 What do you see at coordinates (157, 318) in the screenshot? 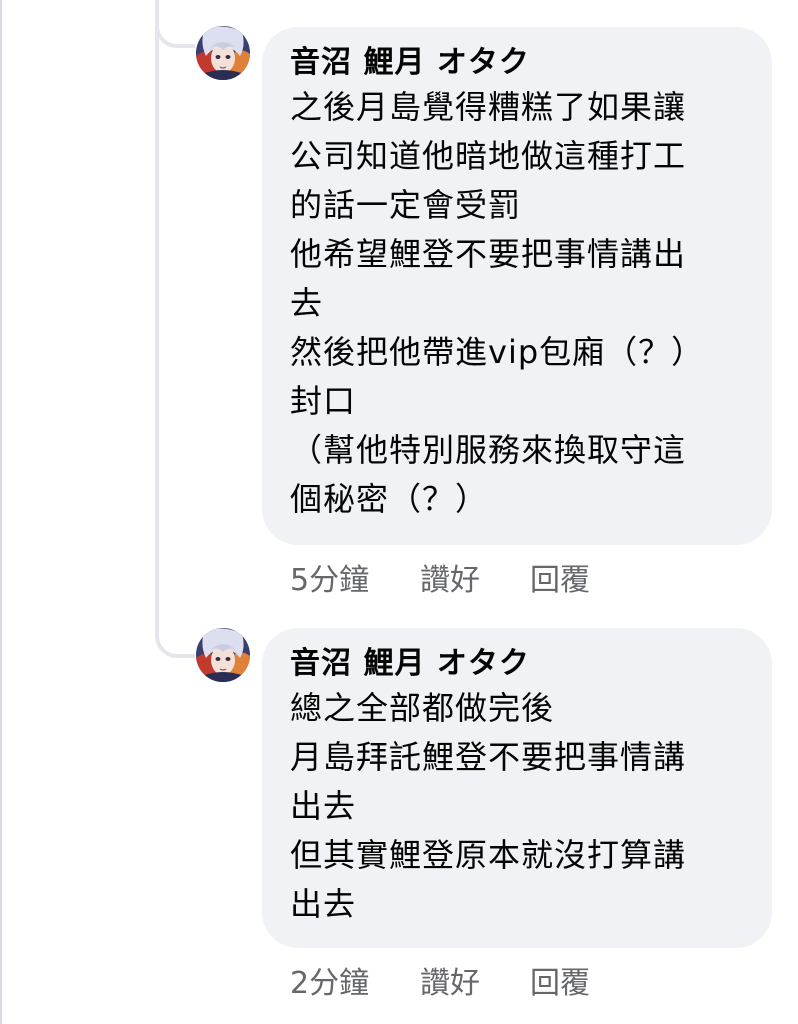
I see `thread-connector-line` at bounding box center [157, 318].